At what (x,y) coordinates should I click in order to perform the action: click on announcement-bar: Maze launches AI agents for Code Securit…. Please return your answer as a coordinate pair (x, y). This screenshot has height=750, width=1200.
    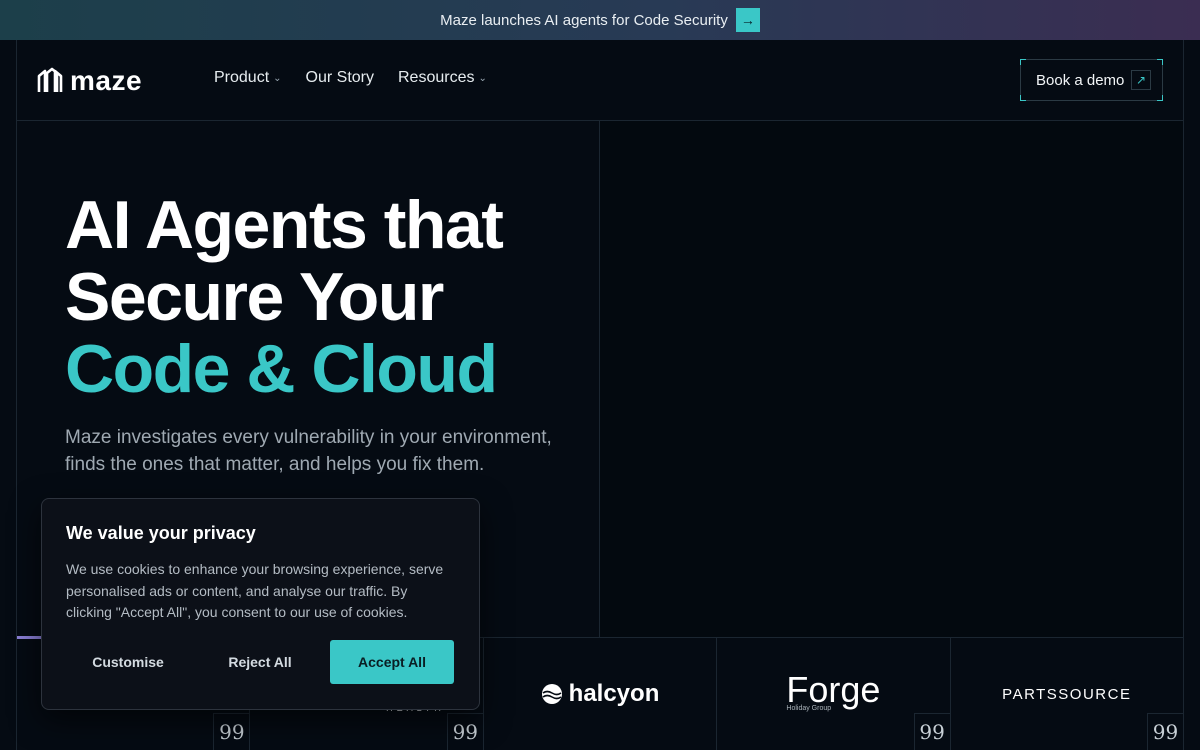
    Looking at the image, I should click on (600, 20).